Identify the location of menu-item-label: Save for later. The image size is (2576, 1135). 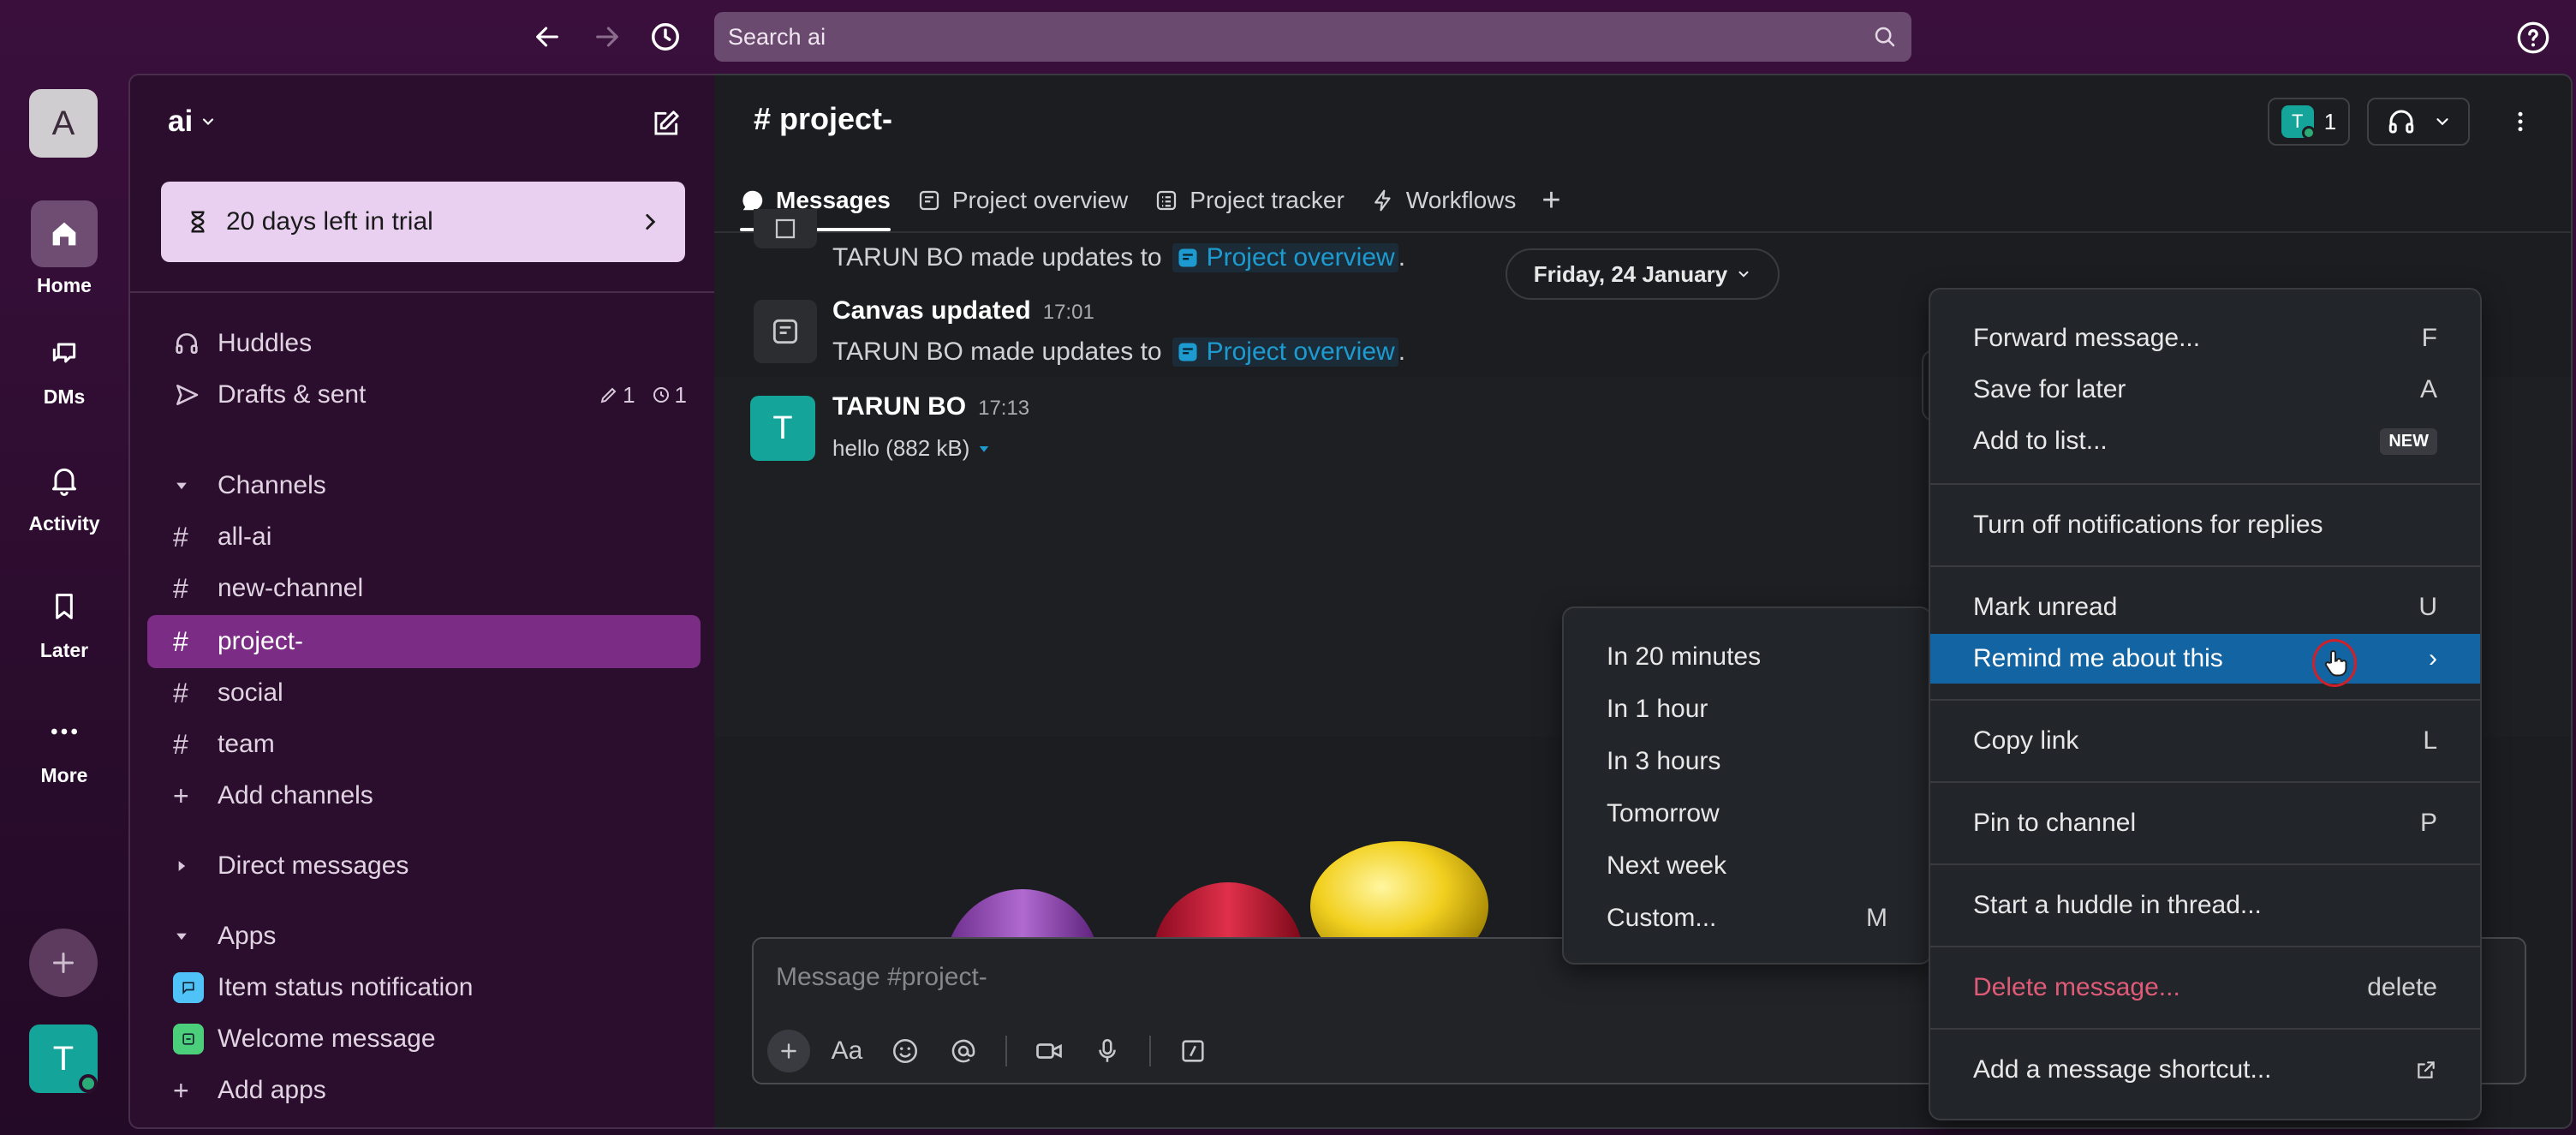
(2049, 389).